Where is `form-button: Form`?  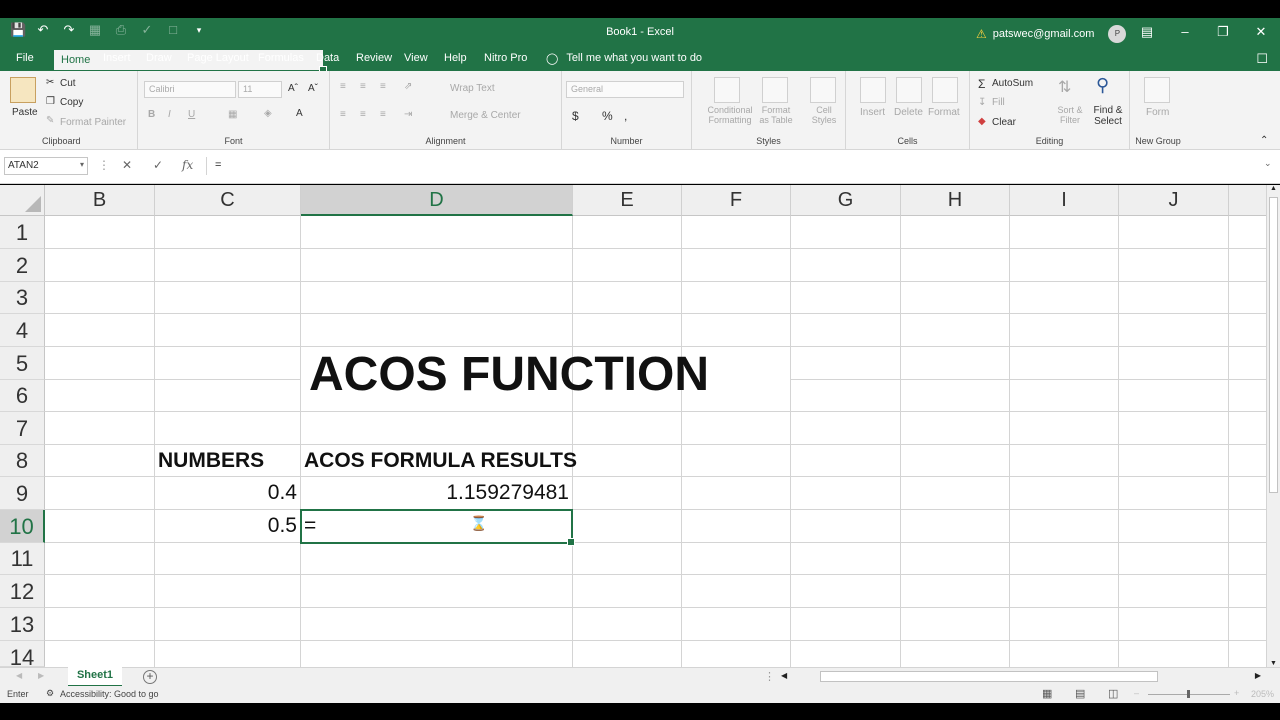
form-button: Form is located at coordinates (1157, 112).